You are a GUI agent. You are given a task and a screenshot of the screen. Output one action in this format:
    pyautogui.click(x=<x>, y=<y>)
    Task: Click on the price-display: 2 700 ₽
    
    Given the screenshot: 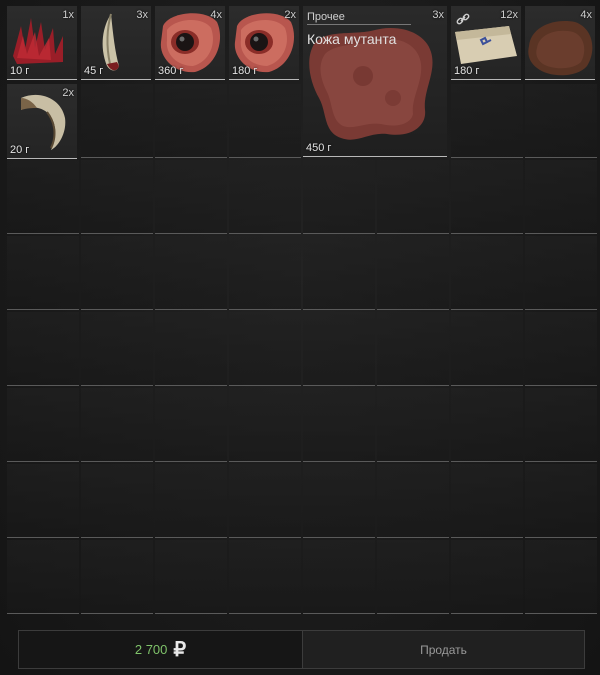 What is the action you would take?
    pyautogui.click(x=161, y=649)
    